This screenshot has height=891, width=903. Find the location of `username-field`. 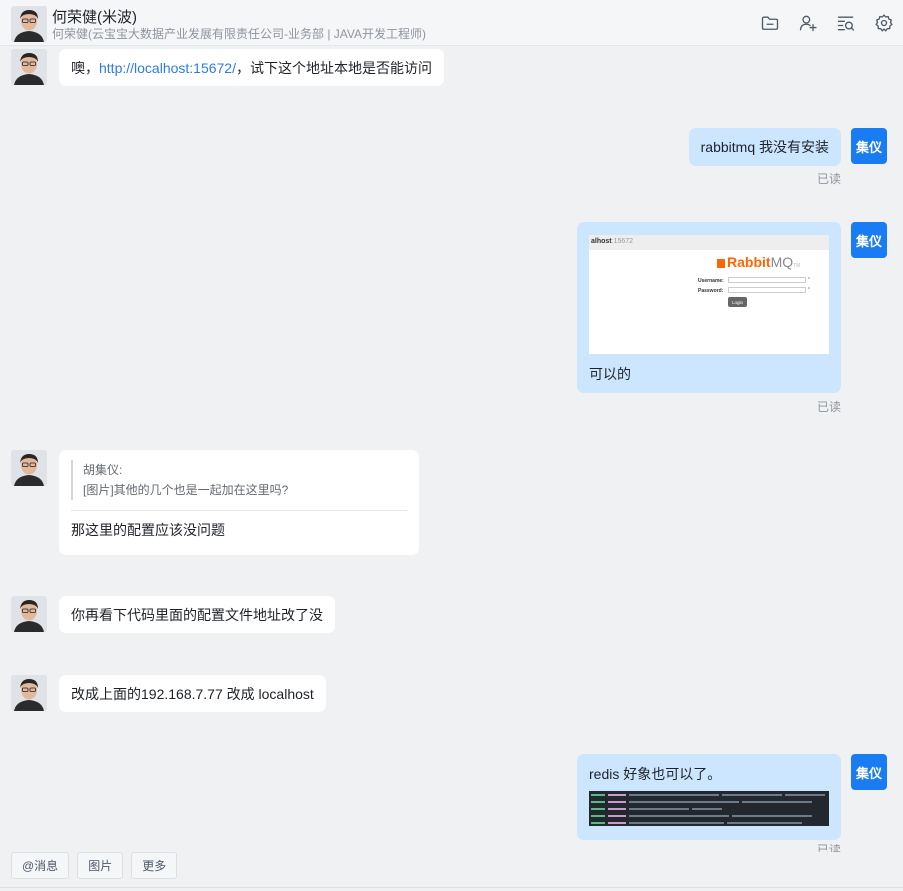

username-field is located at coordinates (767, 280).